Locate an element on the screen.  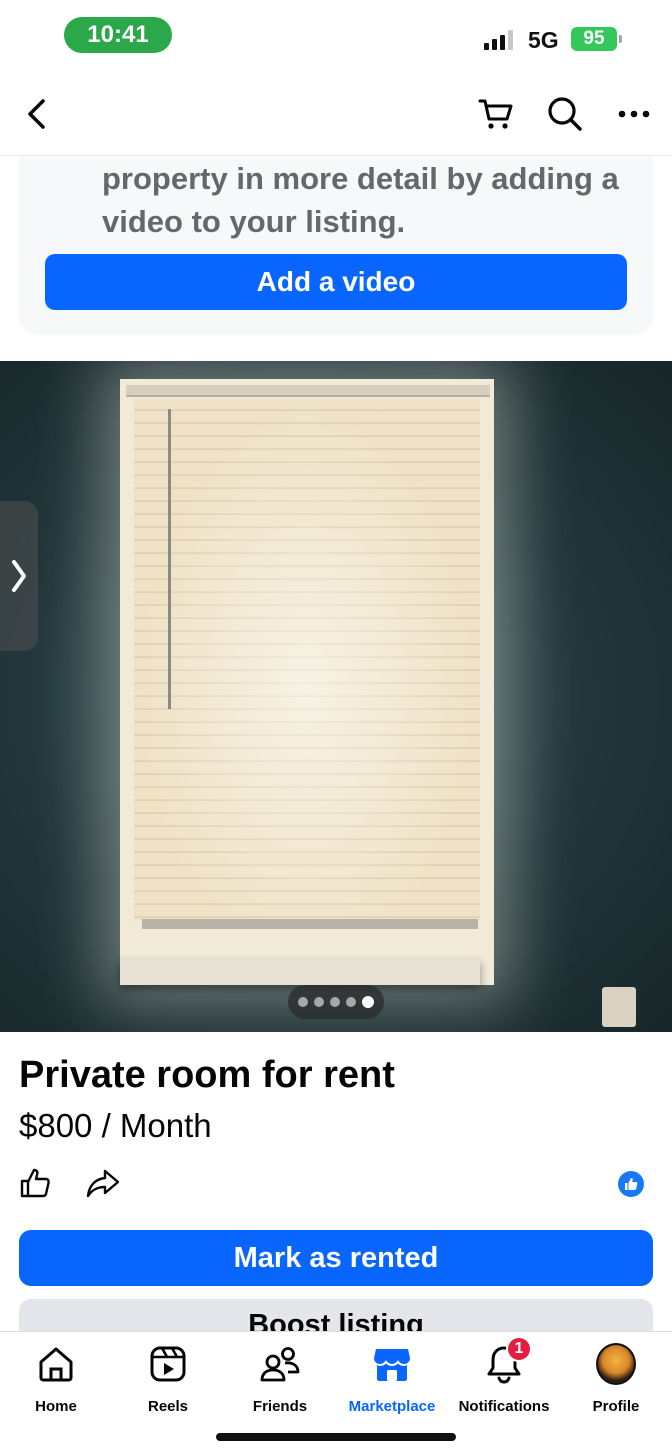
next-photo-button is located at coordinates (19, 576).